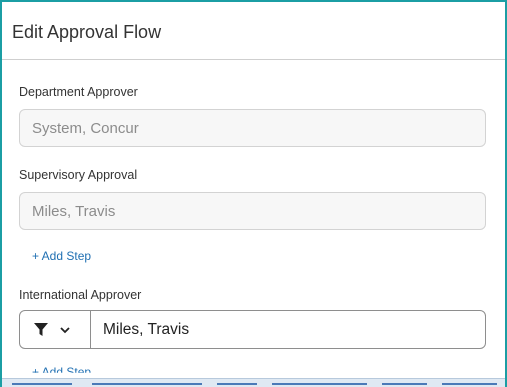 The image size is (507, 387). I want to click on department-approver-value: System, Concur, so click(85, 128).